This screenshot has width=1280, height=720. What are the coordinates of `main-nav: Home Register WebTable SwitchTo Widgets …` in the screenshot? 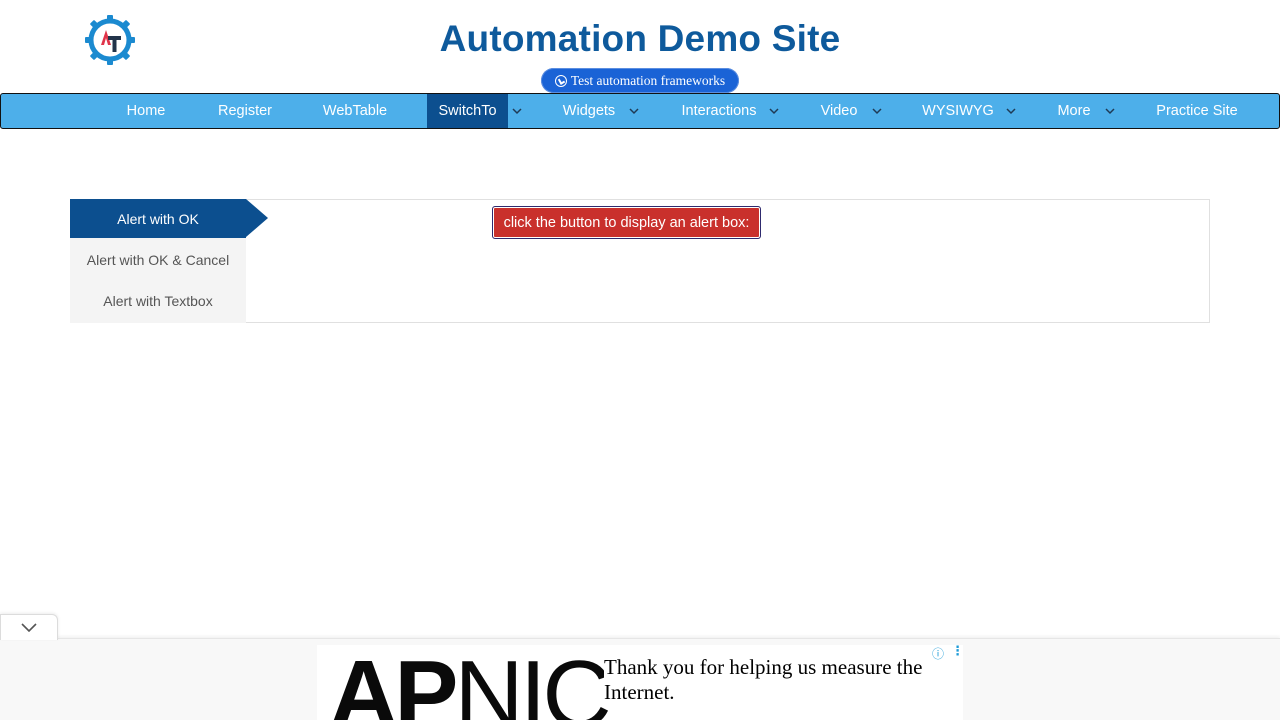 It's located at (640, 111).